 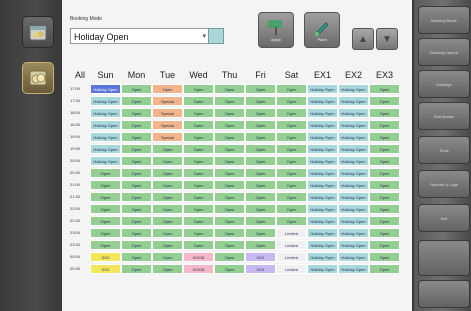 What do you see at coordinates (387, 39) in the screenshot?
I see `move-down-button: ▼` at bounding box center [387, 39].